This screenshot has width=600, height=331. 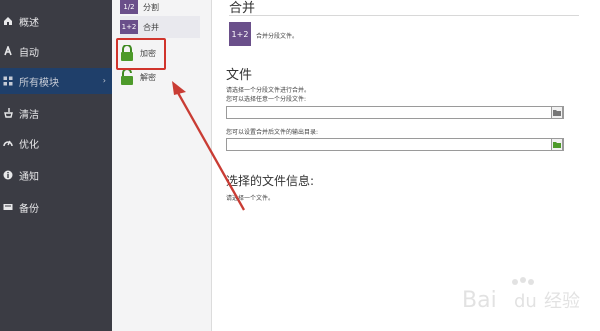 I want to click on encrypt-highlight-box, so click(x=141, y=54).